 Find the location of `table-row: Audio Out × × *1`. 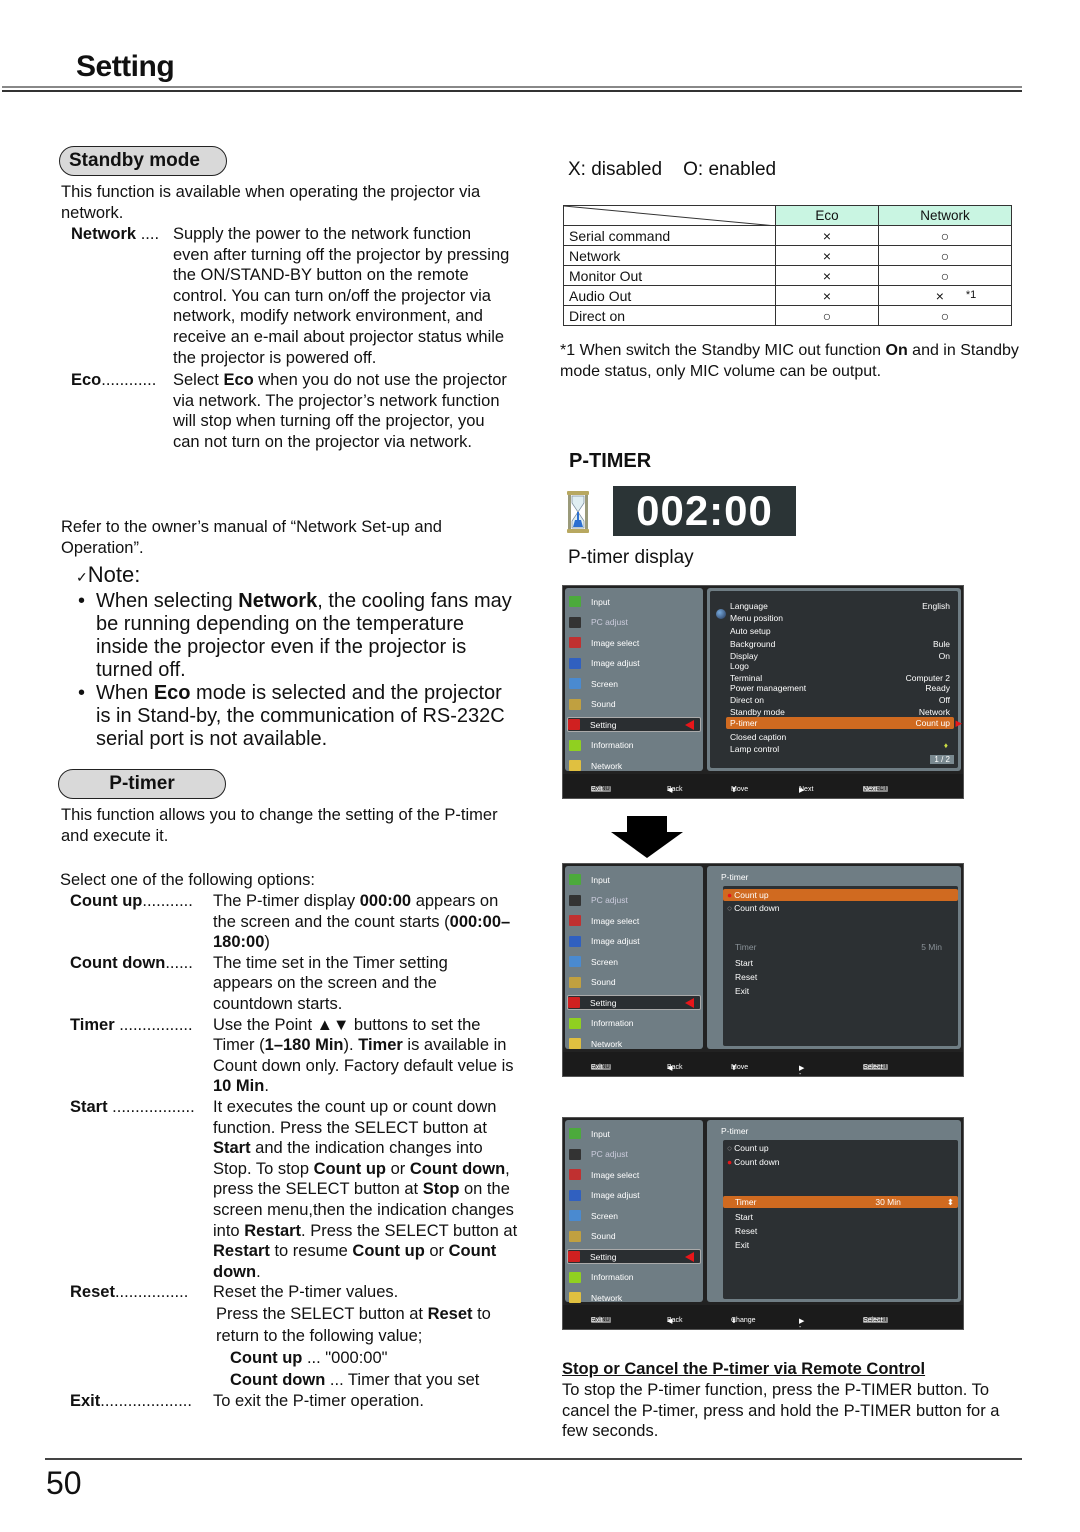

table-row: Audio Out × × *1 is located at coordinates (787, 295).